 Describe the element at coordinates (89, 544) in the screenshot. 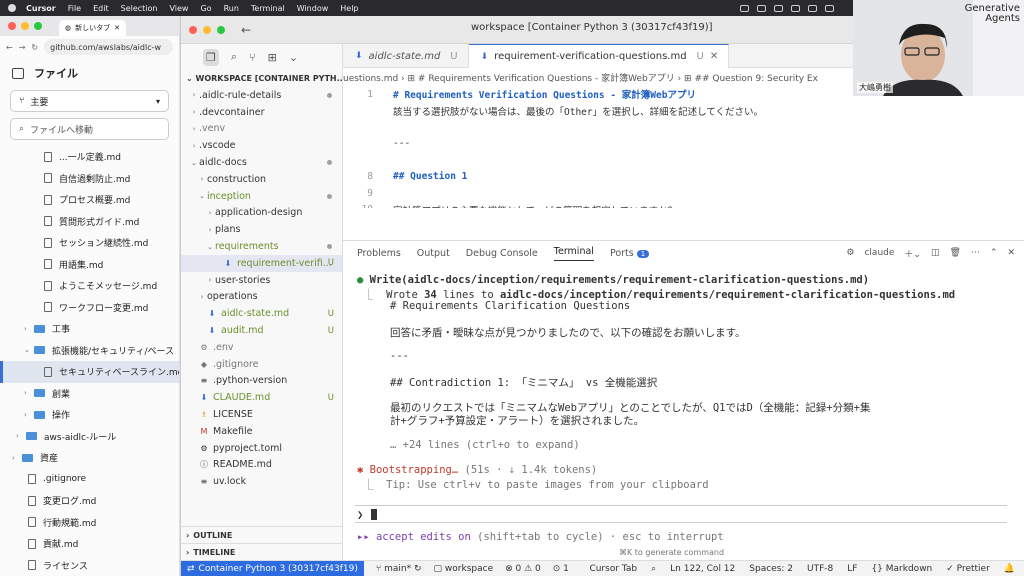

I see `file-item: 貢献.md` at that location.